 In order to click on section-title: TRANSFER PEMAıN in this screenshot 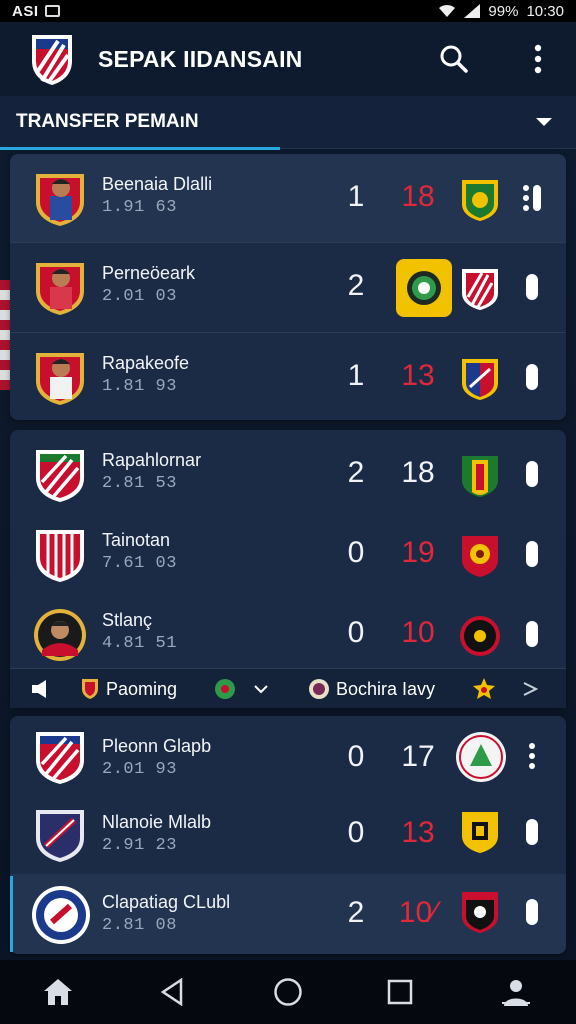, I will do `click(107, 121)`.